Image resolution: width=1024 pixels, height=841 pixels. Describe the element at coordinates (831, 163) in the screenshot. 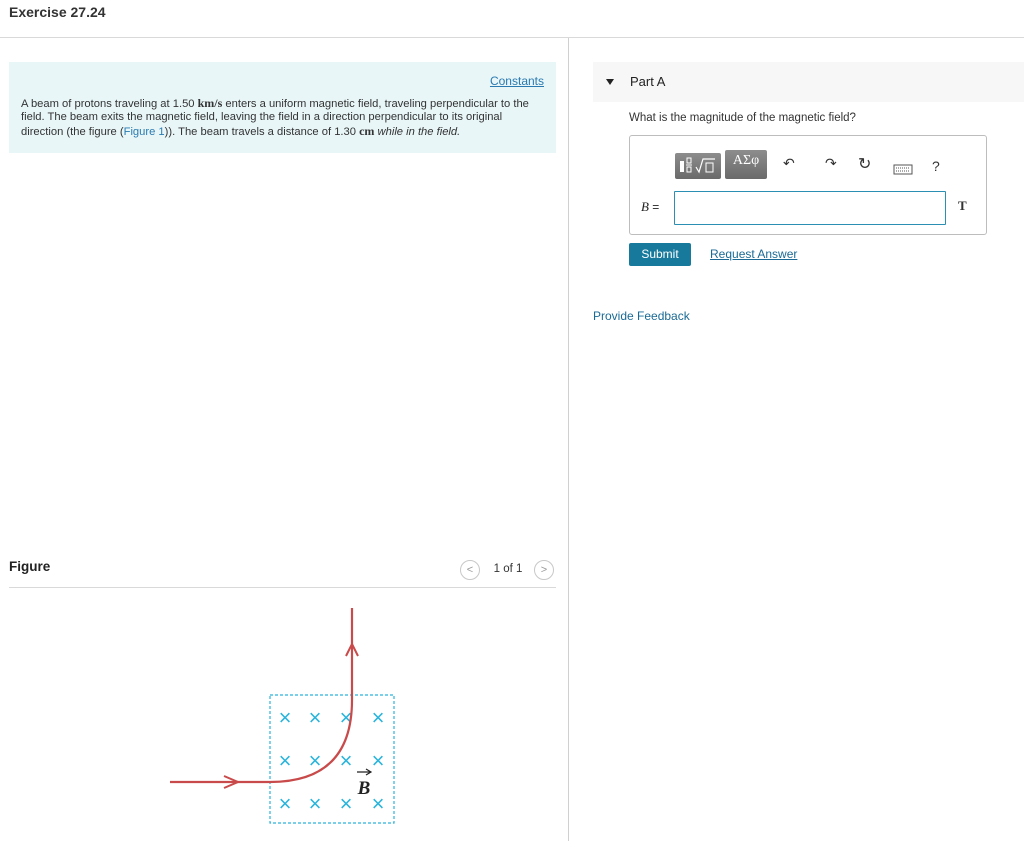

I see `redo-icon: ↷` at that location.